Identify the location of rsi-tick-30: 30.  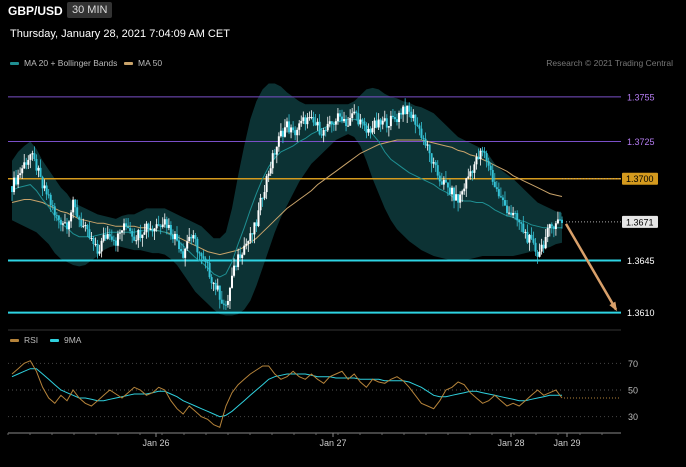
(633, 417).